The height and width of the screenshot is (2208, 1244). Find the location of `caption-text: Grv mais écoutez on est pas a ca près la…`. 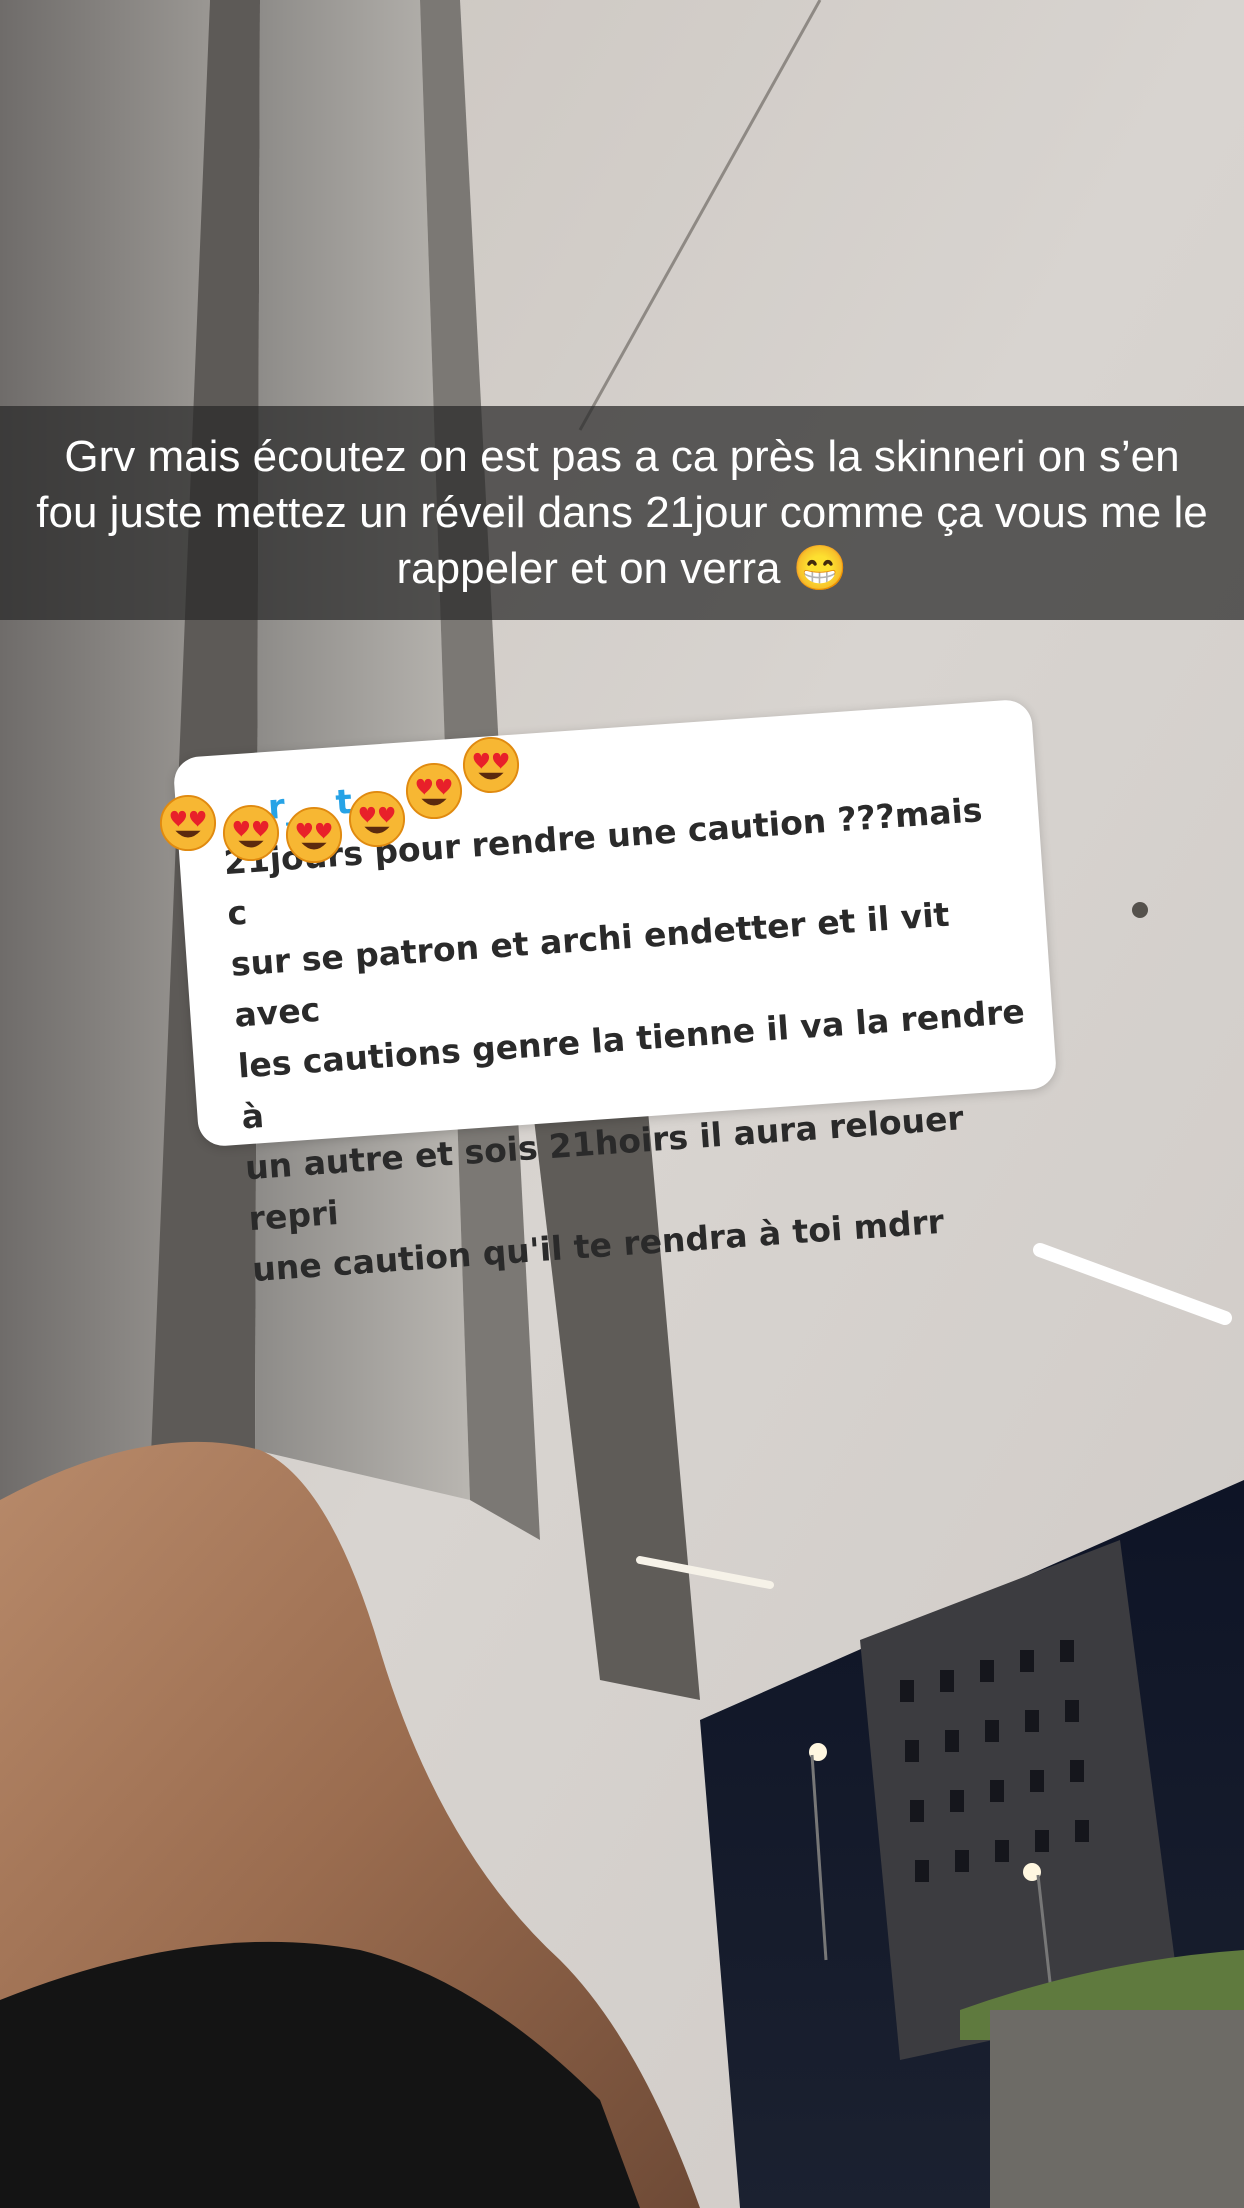

caption-text: Grv mais écoutez on est pas a ca près la… is located at coordinates (622, 512).